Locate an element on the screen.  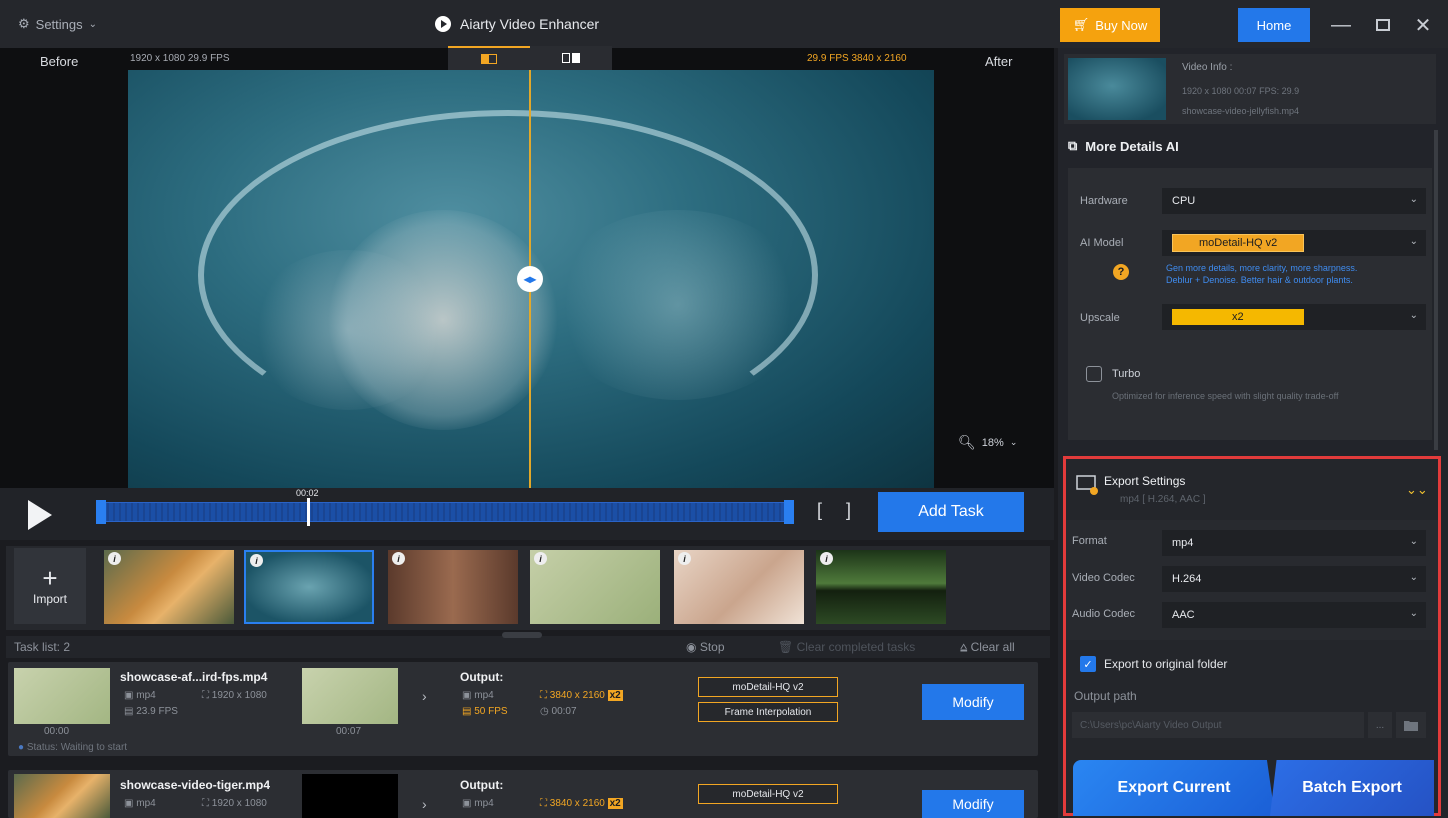
video-info-title: Video Info : is located at coordinates (1207, 67).